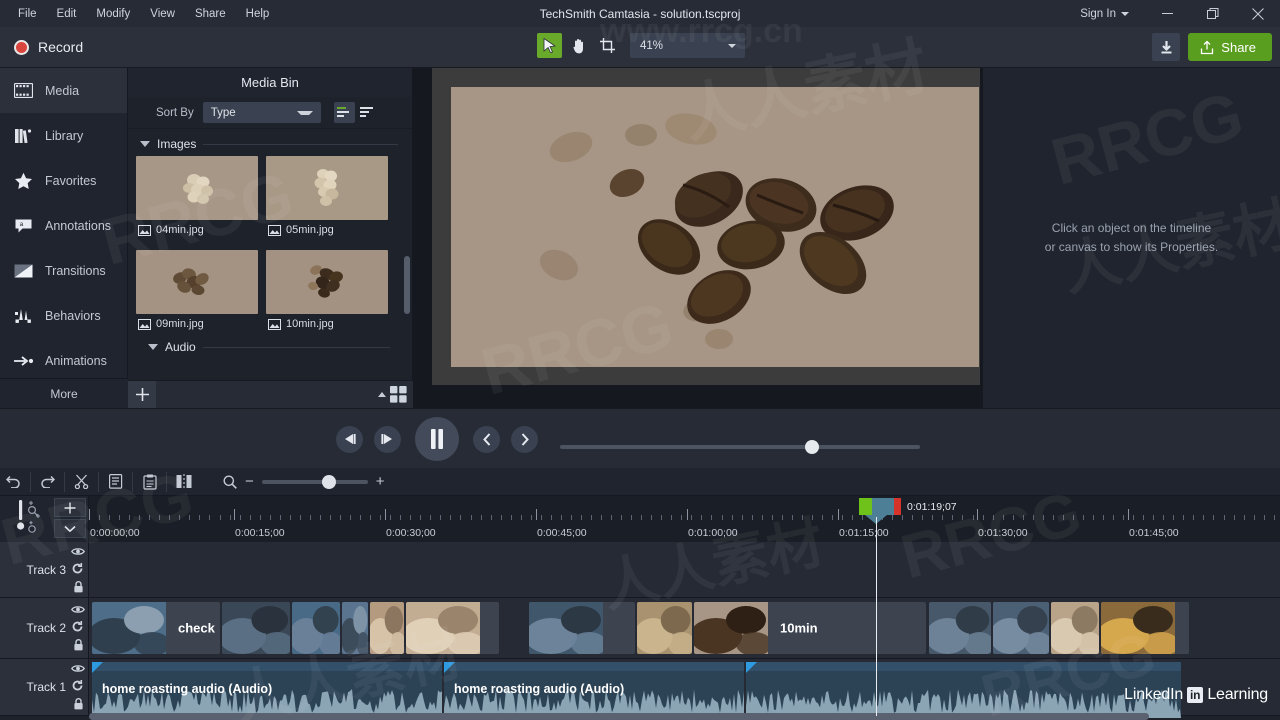  I want to click on zoom-slider-handle, so click(328, 481).